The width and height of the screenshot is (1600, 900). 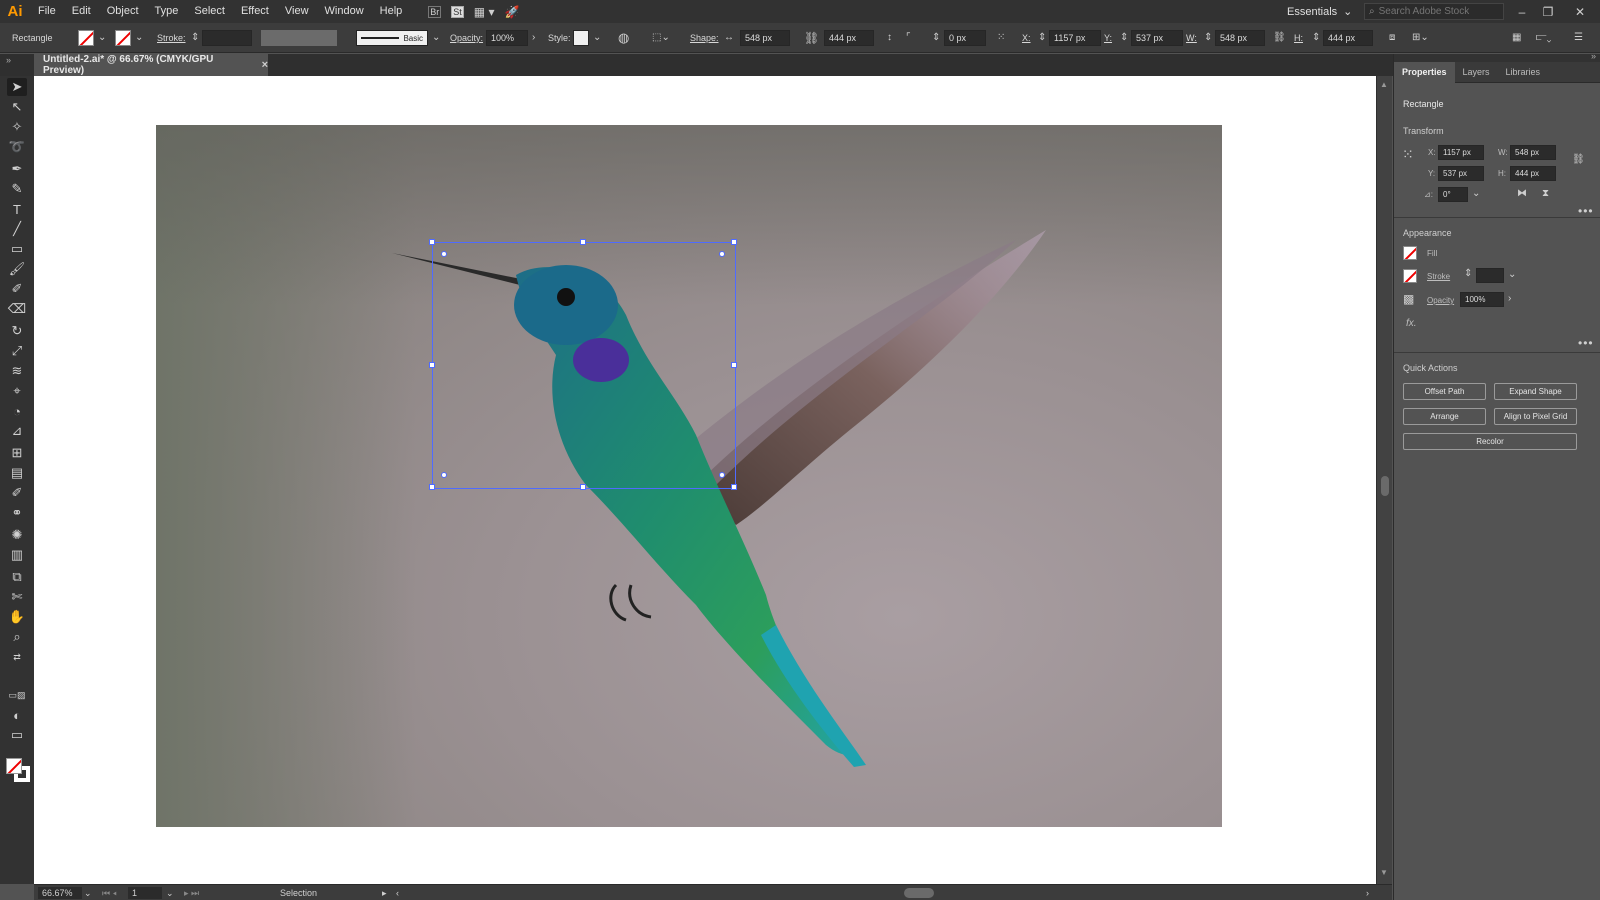 What do you see at coordinates (17, 473) in the screenshot?
I see `gradient-tool-icon: ▤` at bounding box center [17, 473].